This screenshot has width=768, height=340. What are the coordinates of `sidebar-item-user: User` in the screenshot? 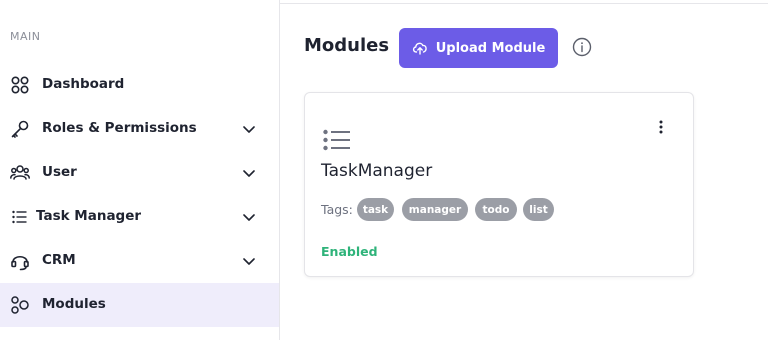 It's located at (139, 173).